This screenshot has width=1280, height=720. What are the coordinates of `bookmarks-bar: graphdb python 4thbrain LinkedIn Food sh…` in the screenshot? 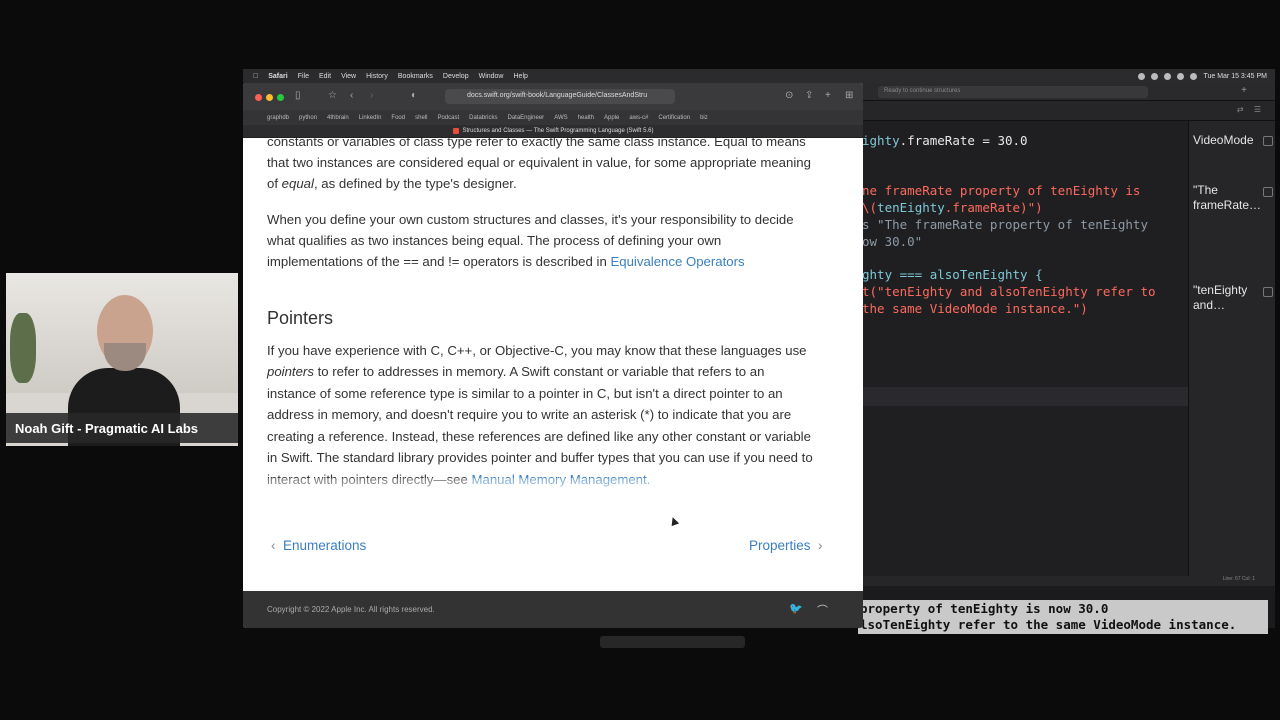 It's located at (553, 117).